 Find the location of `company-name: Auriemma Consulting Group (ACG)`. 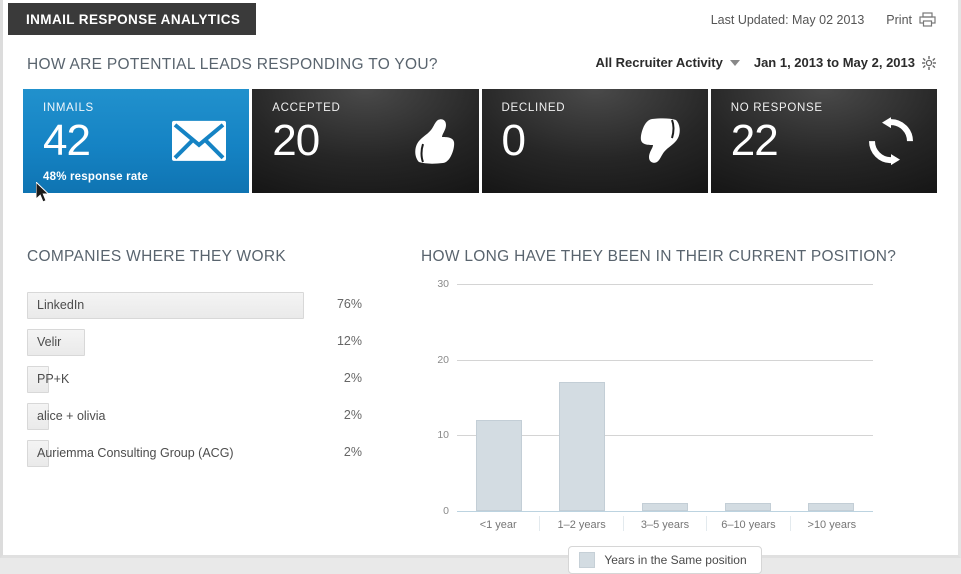

company-name: Auriemma Consulting Group (ACG) is located at coordinates (135, 453).